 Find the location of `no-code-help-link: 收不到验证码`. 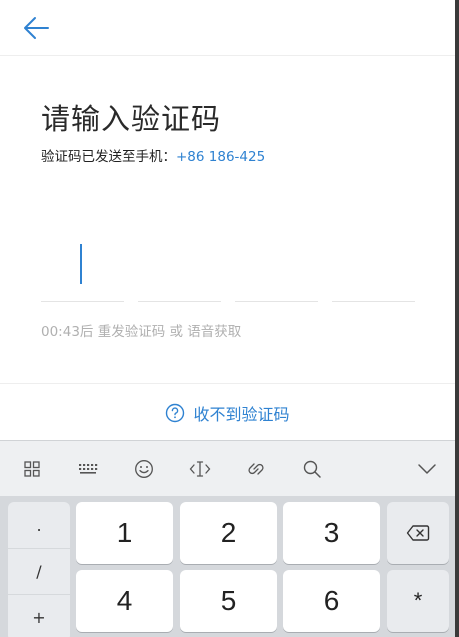

no-code-help-link: 收不到验证码 is located at coordinates (227, 413).